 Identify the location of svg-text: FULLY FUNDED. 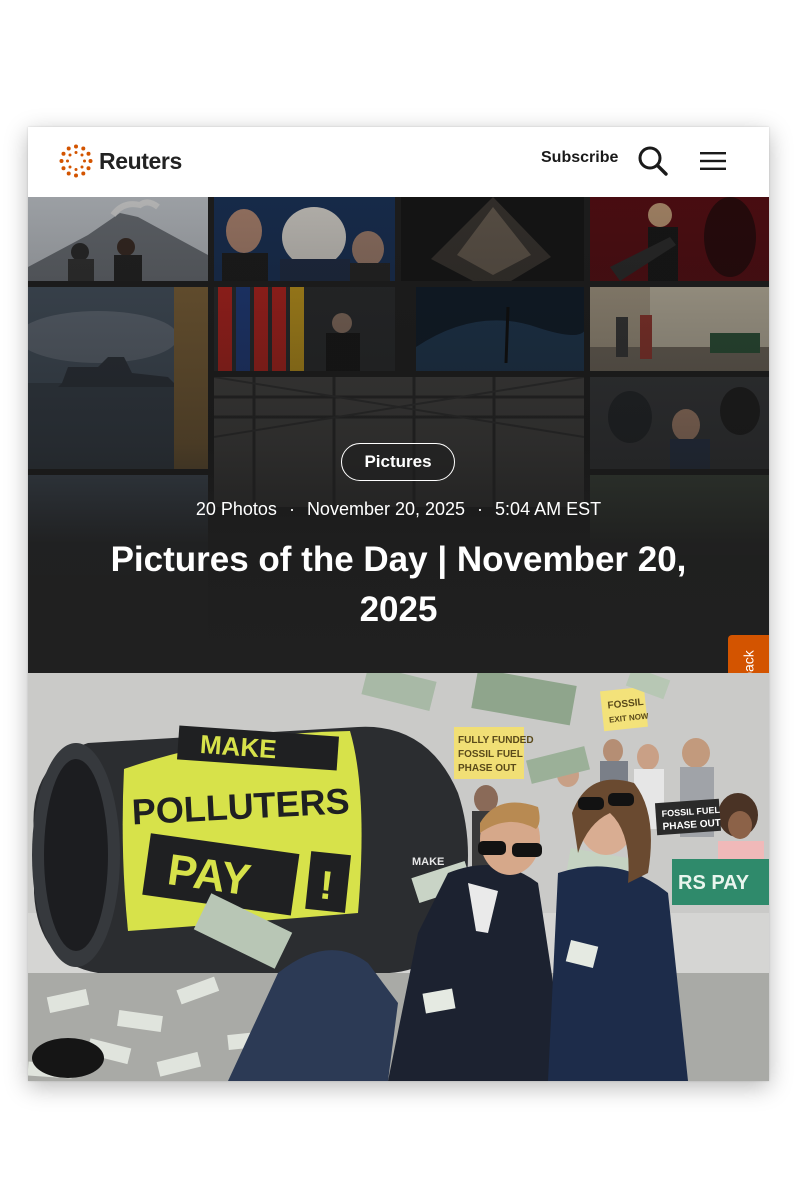
(496, 740).